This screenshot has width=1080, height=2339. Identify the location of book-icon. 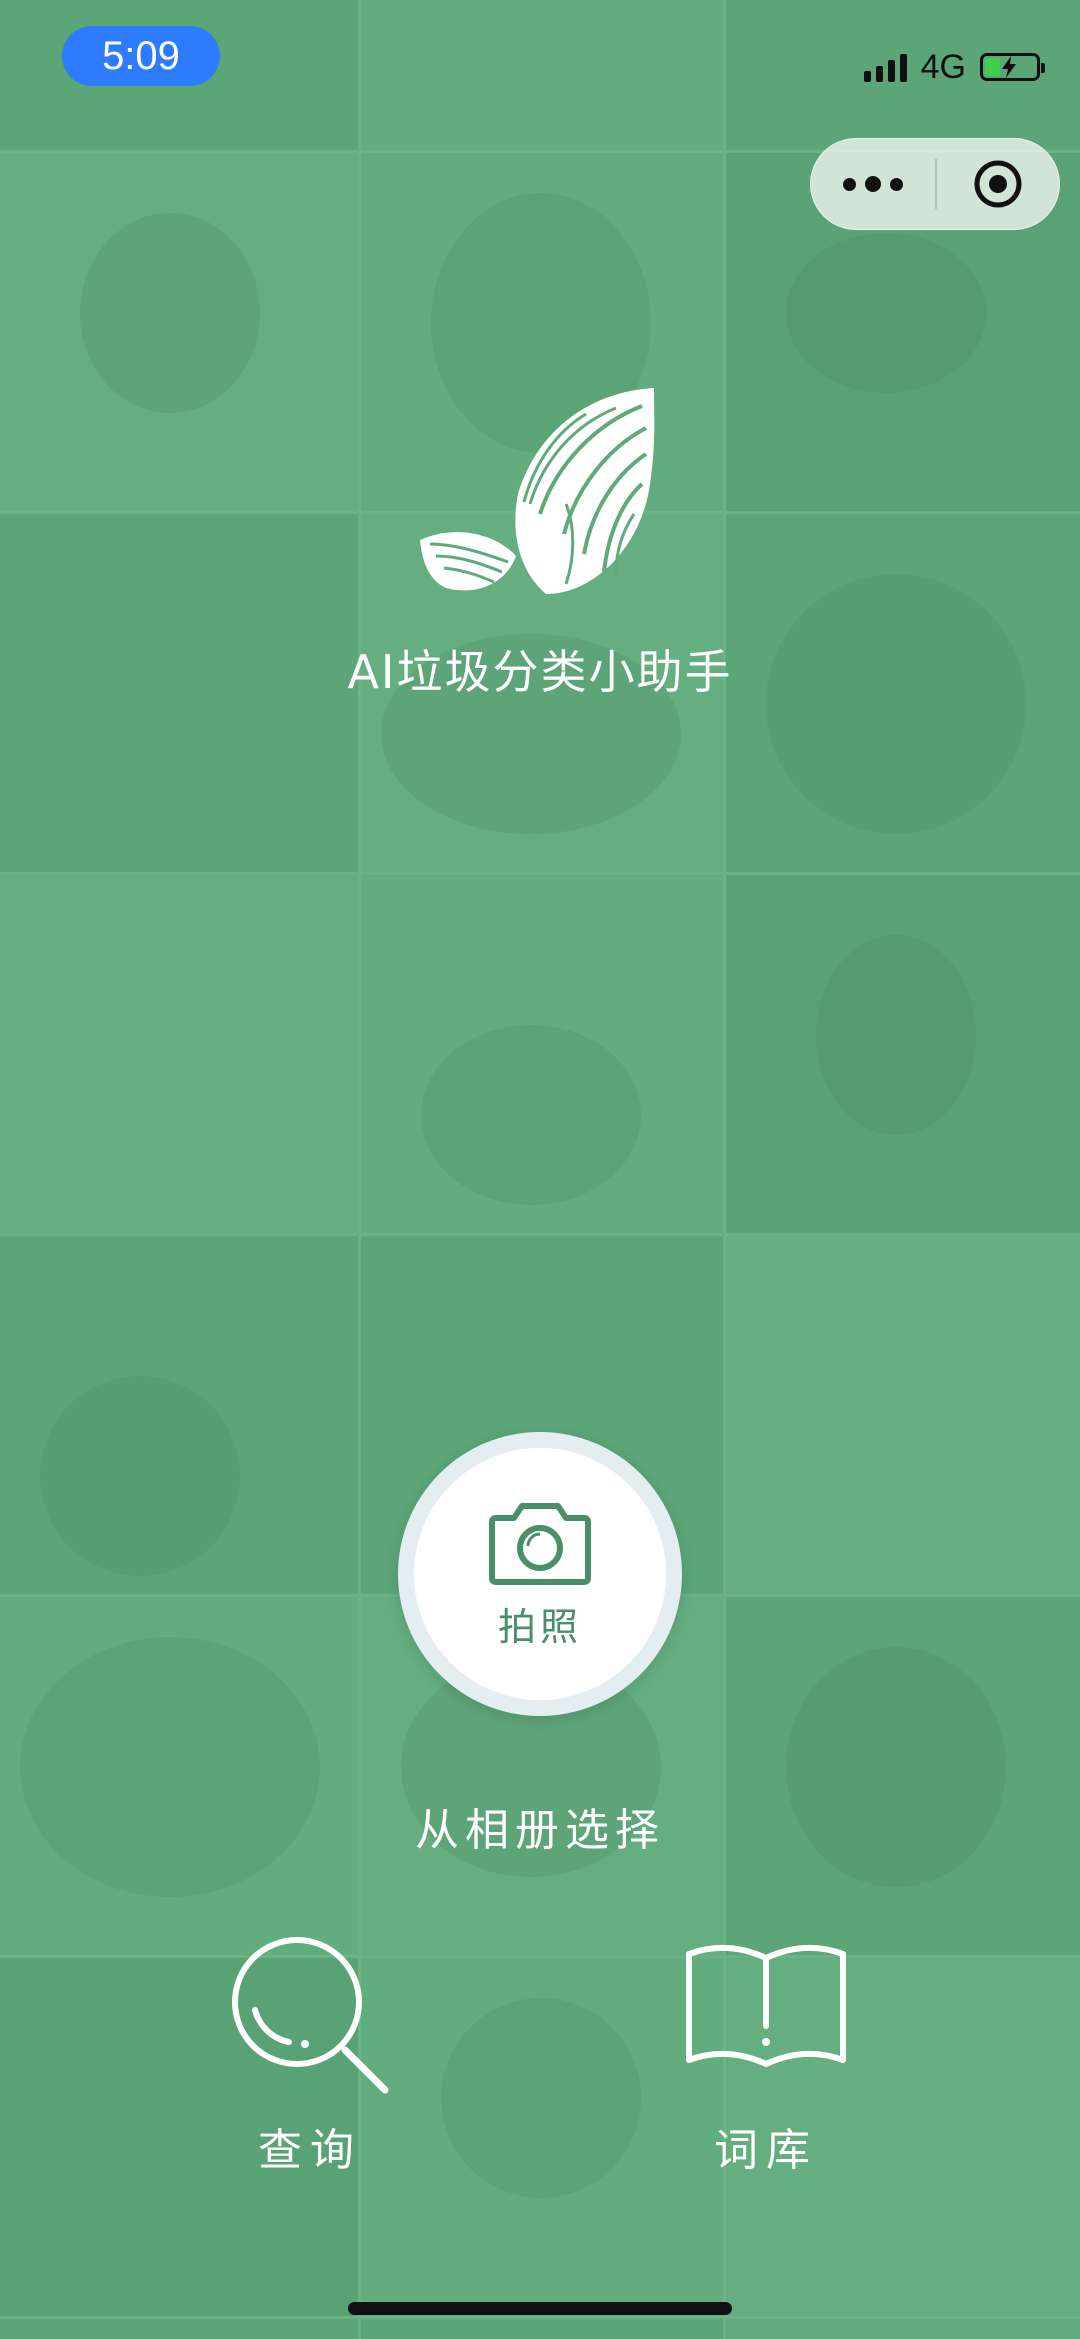
(766, 2005).